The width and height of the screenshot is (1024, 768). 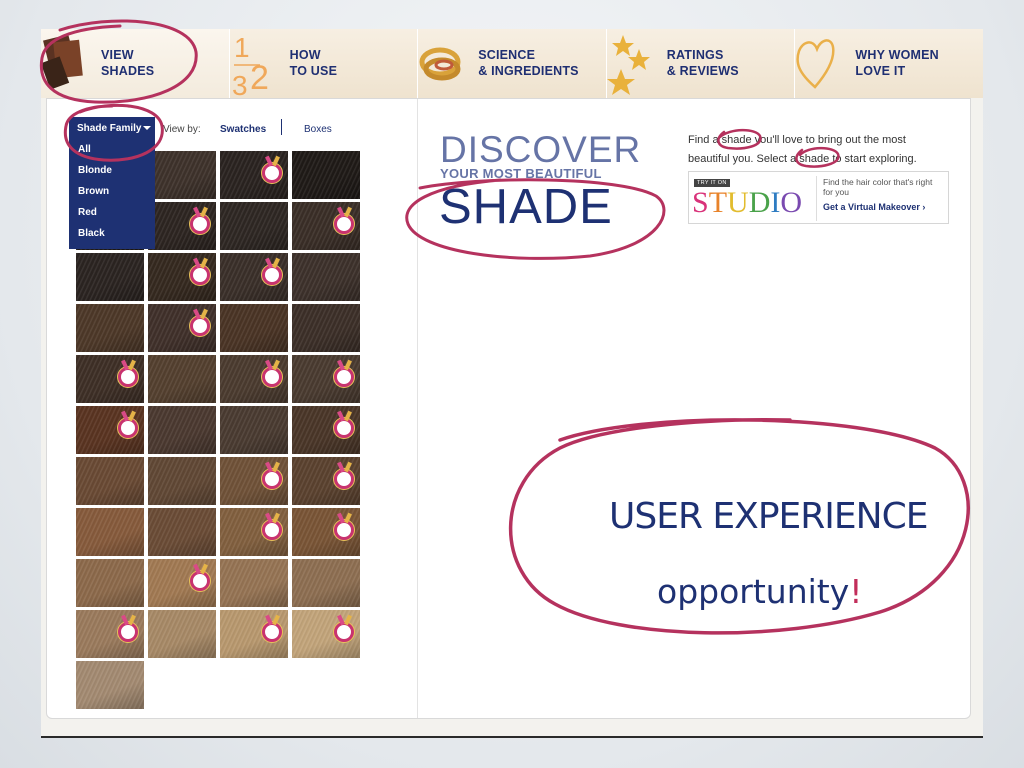 I want to click on step-digit-1: 1, so click(x=242, y=47).